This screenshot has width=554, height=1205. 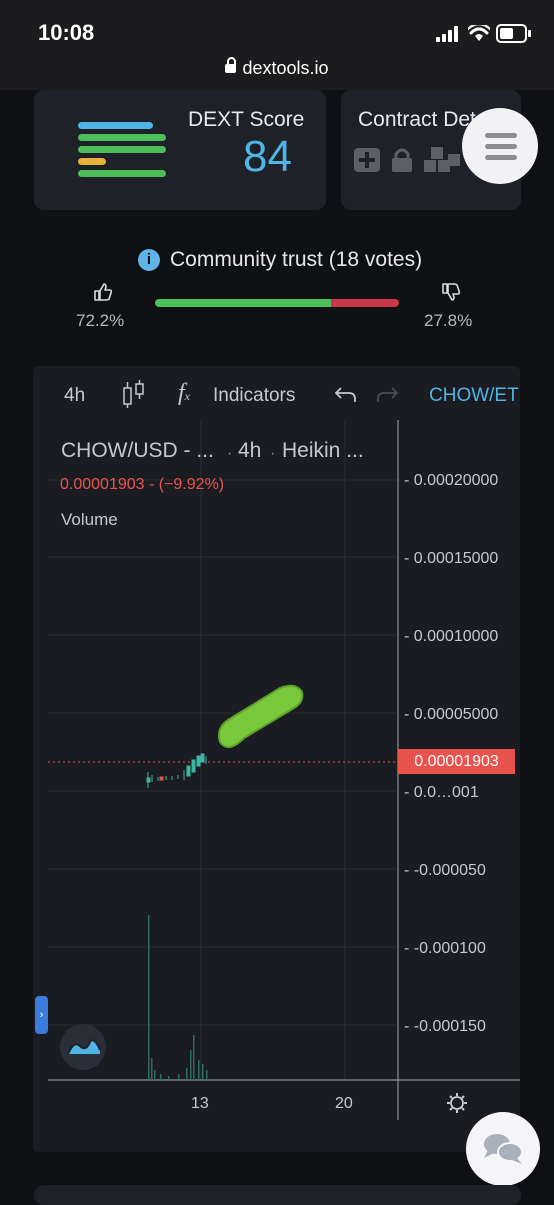 I want to click on redo-icon, so click(x=387, y=395).